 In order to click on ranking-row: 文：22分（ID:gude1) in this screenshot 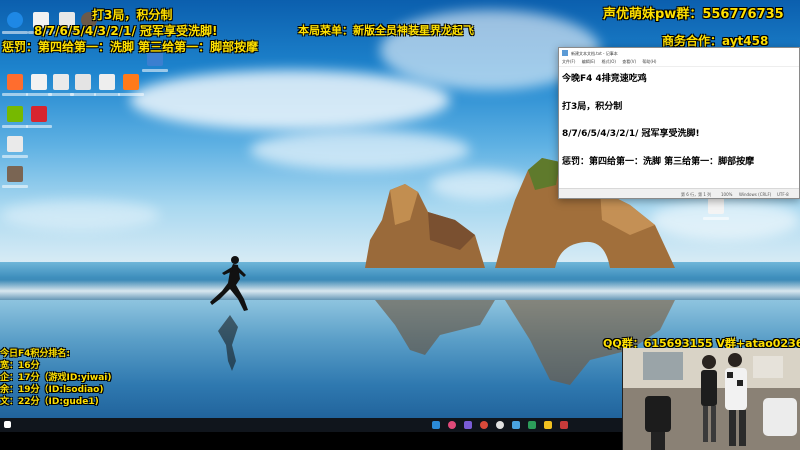, I will do `click(49, 402)`.